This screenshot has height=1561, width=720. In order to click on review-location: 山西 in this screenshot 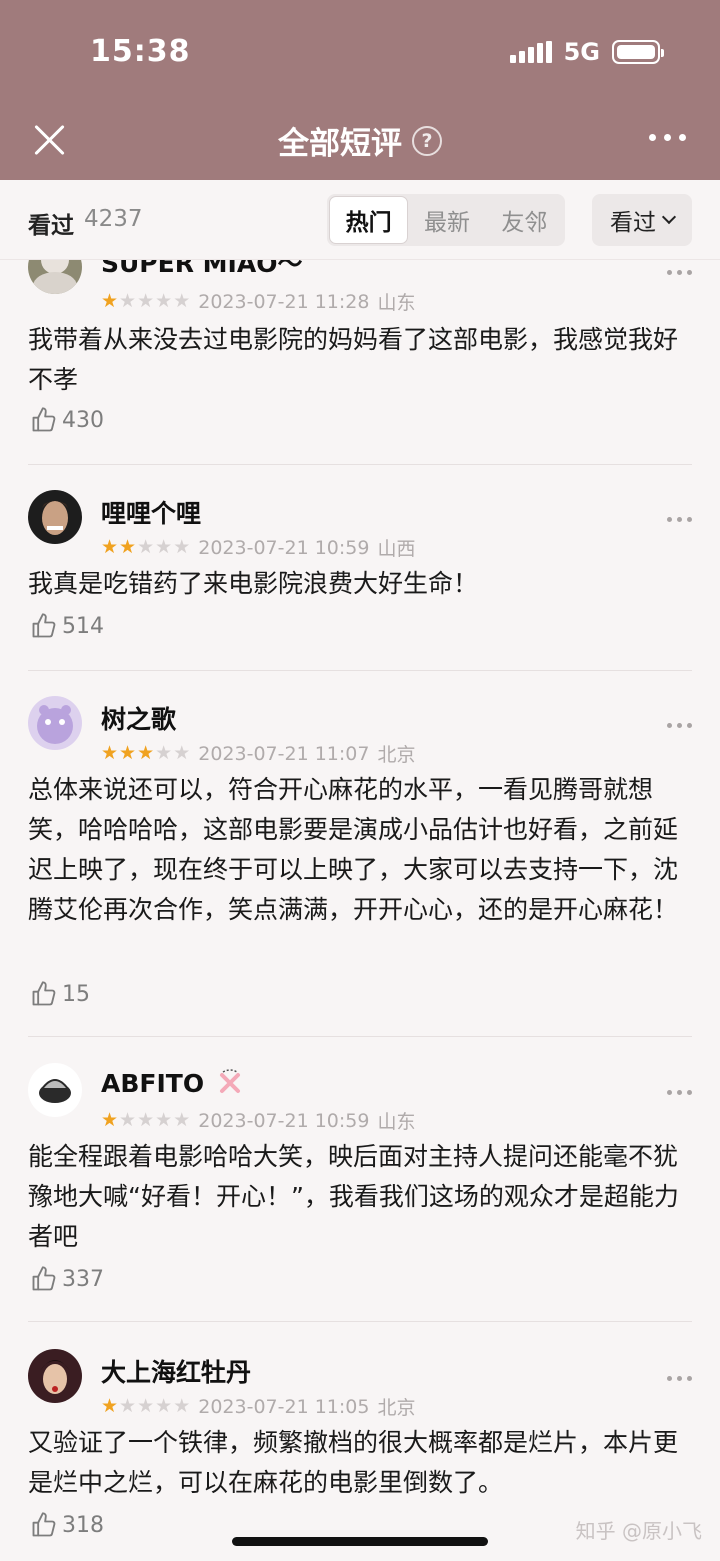, I will do `click(396, 549)`.